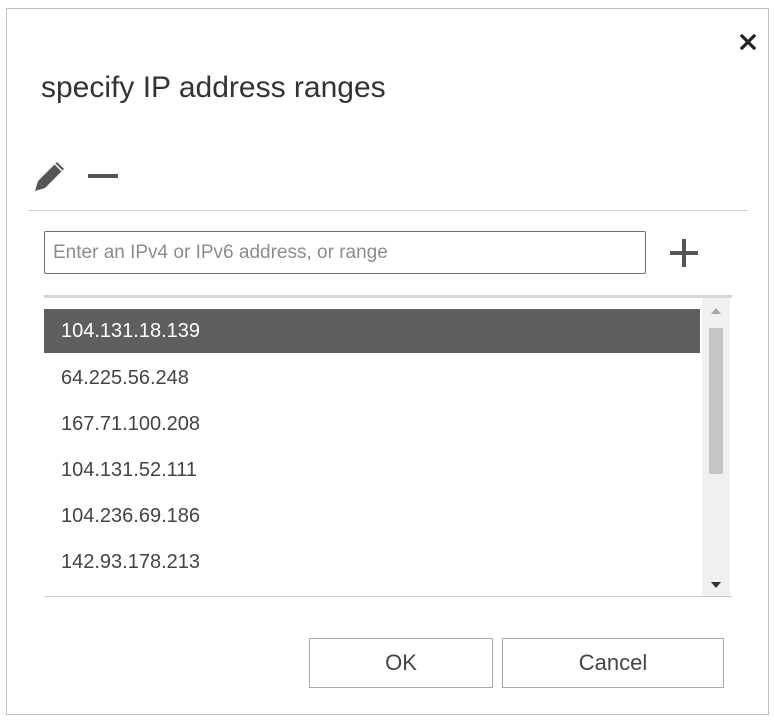 The width and height of the screenshot is (774, 723). I want to click on scroll-down-arrow-icon, so click(716, 585).